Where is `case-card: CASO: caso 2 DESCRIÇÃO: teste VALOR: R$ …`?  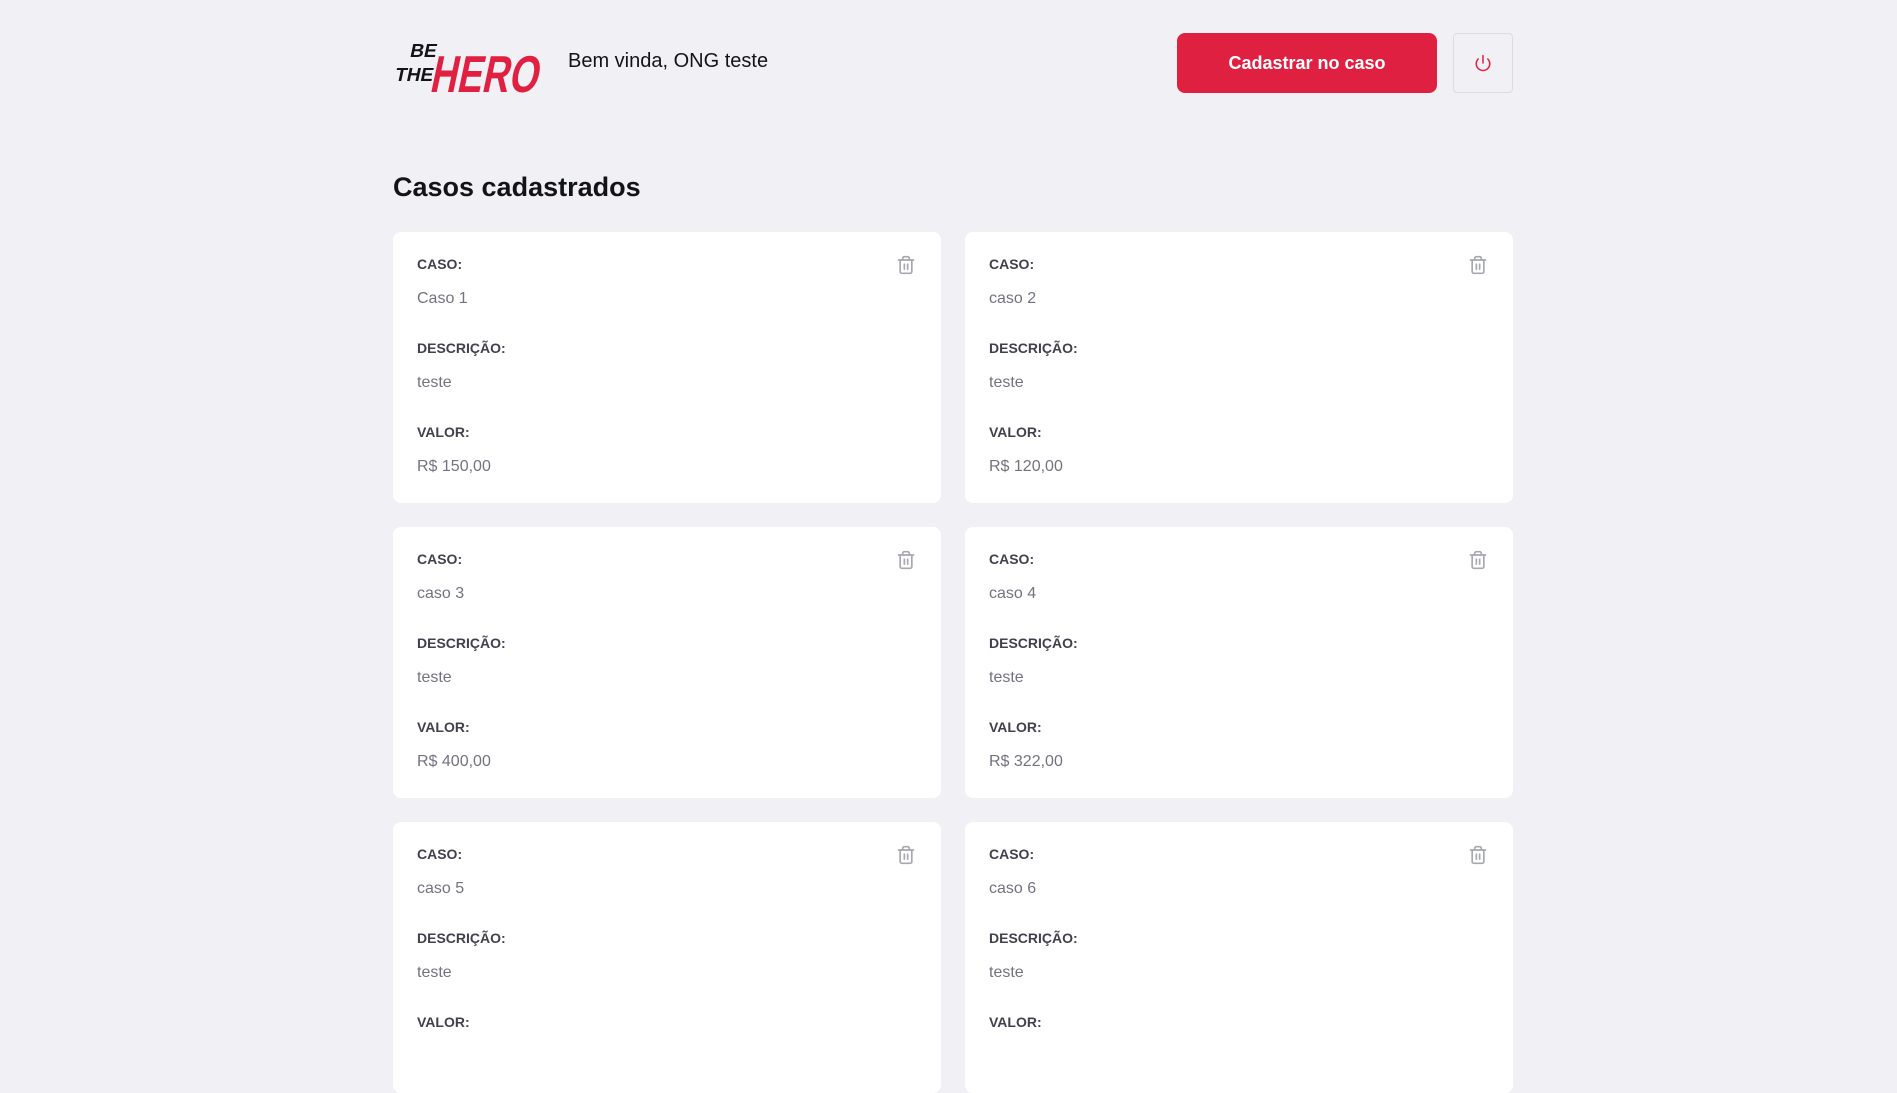 case-card: CASO: caso 2 DESCRIÇÃO: teste VALOR: R$ … is located at coordinates (1239, 367).